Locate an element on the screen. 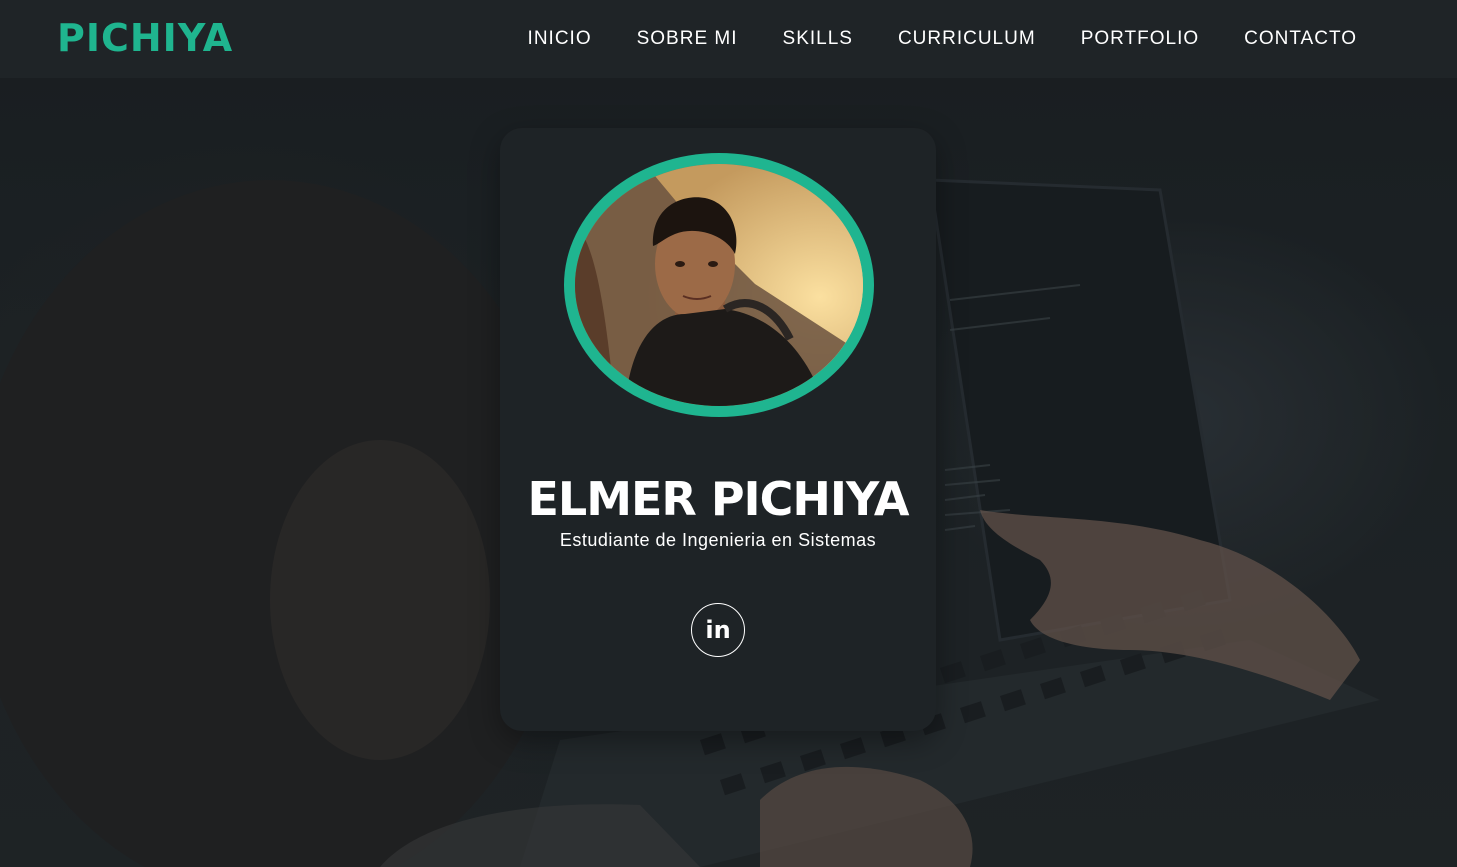  linkedin-button: in is located at coordinates (718, 630).